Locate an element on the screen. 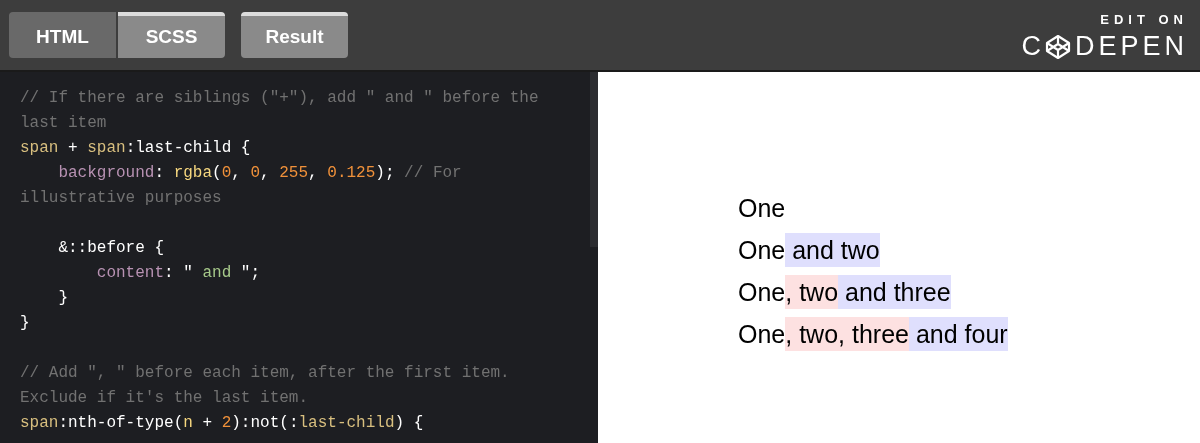  code-token: rgba is located at coordinates (193, 173).